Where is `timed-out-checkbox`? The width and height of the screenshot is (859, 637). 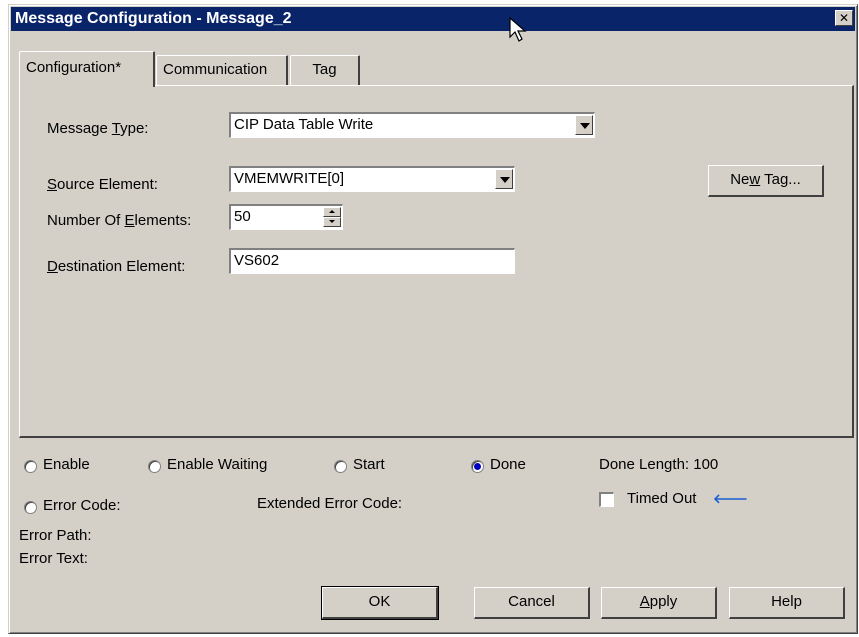
timed-out-checkbox is located at coordinates (606, 499).